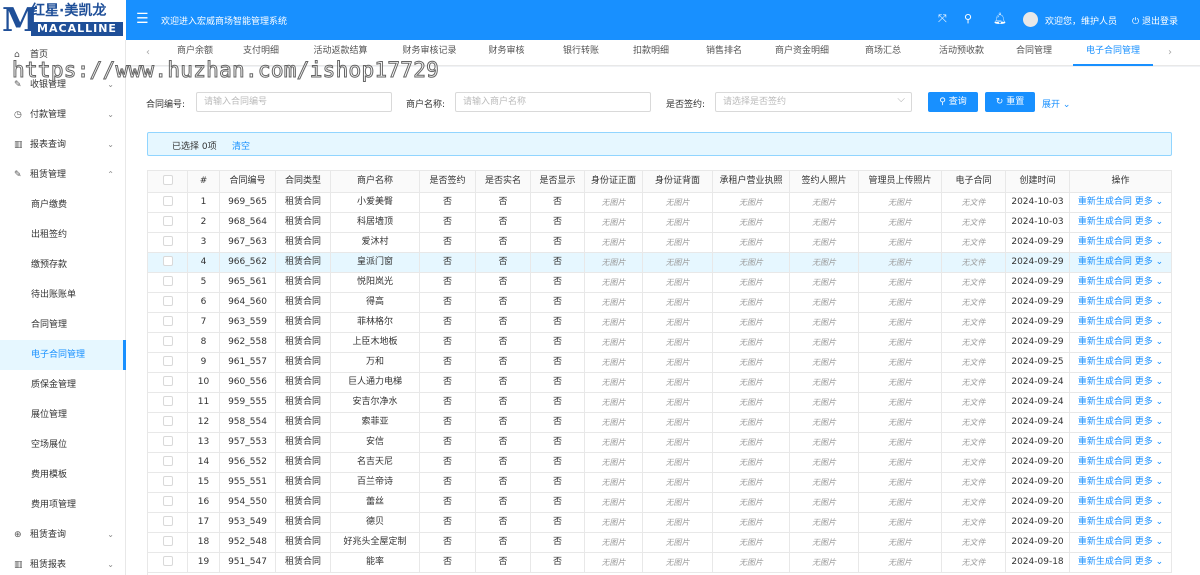  What do you see at coordinates (651, 53) in the screenshot?
I see `tab: 扣款明细` at bounding box center [651, 53].